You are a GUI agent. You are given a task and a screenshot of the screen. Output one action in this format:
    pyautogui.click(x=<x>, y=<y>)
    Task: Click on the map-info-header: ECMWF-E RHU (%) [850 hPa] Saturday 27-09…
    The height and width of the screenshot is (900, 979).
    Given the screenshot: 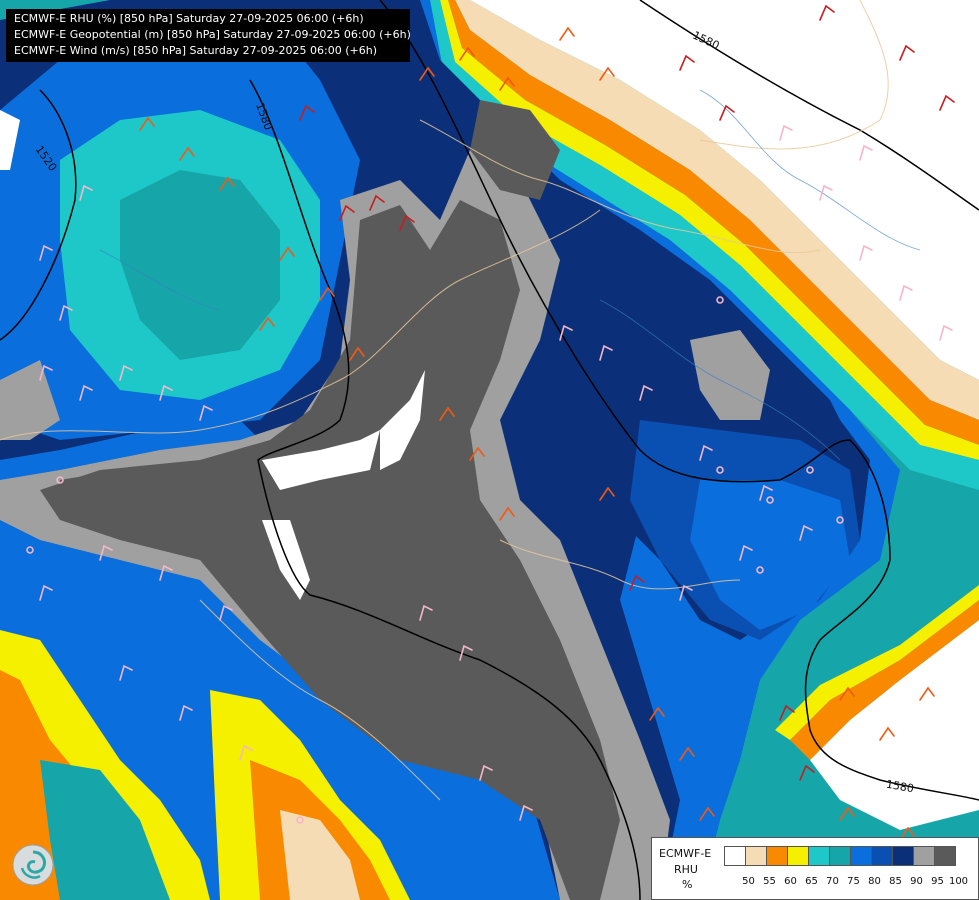 What is the action you would take?
    pyautogui.click(x=208, y=35)
    